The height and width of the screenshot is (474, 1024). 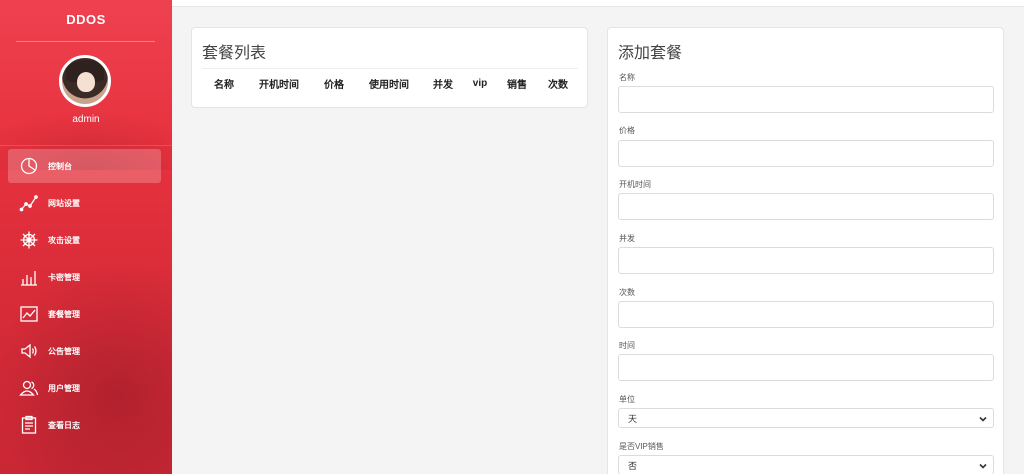 I want to click on sidebar-item-users: 用户管理, so click(x=84, y=388).